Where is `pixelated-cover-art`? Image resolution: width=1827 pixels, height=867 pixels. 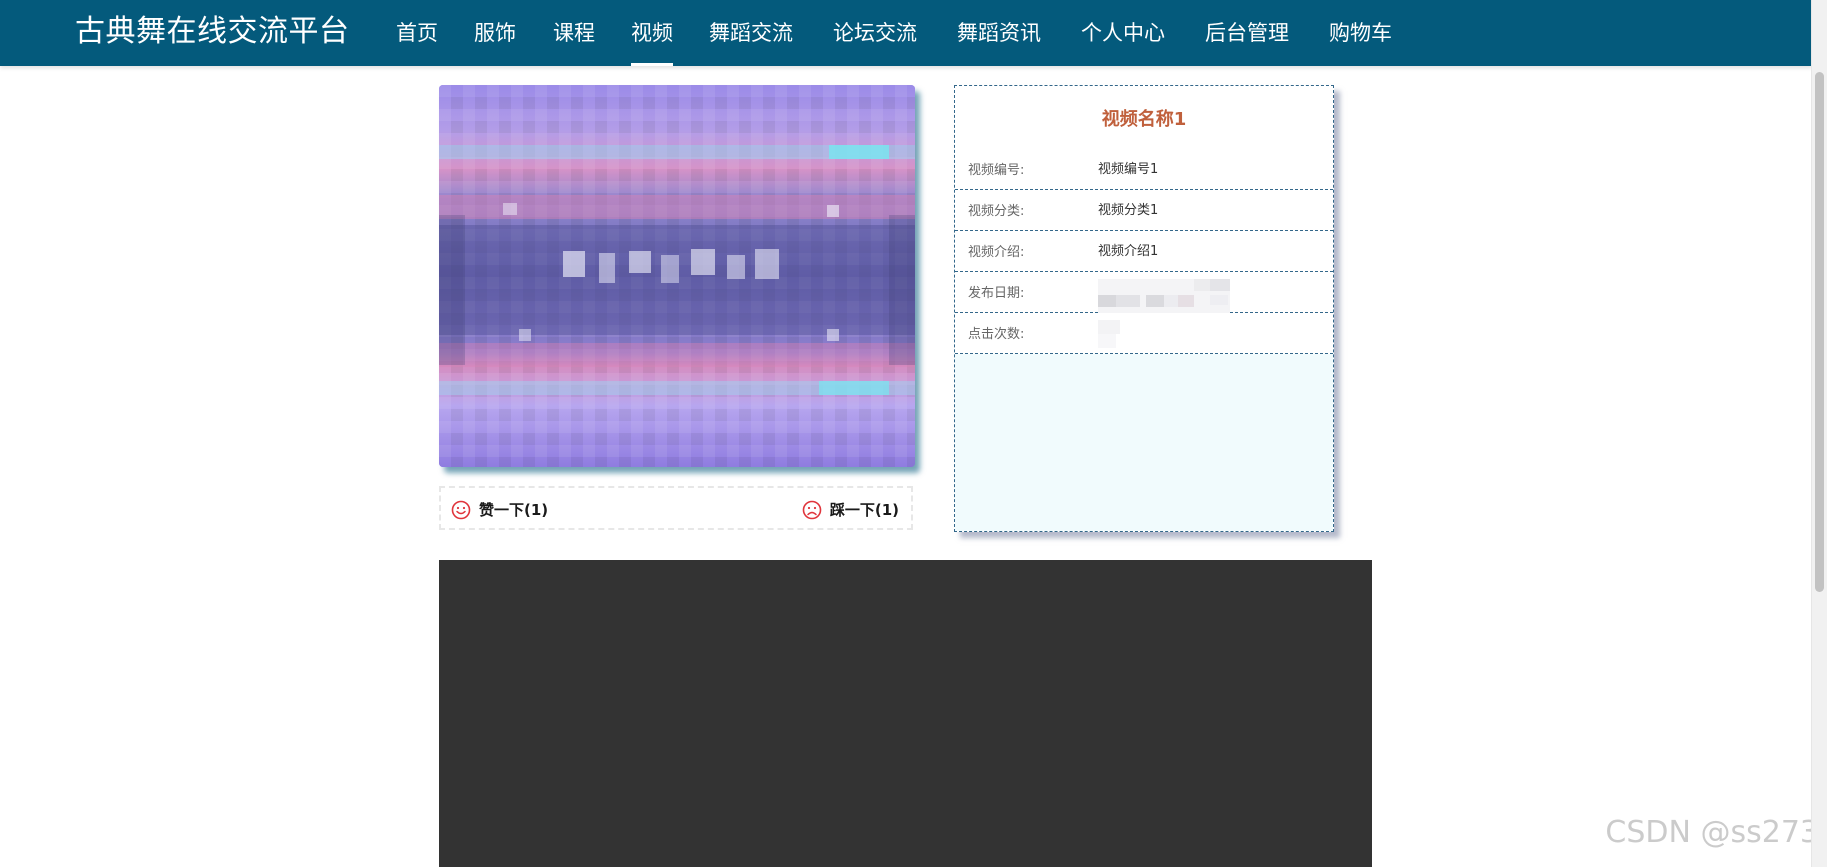 pixelated-cover-art is located at coordinates (677, 276).